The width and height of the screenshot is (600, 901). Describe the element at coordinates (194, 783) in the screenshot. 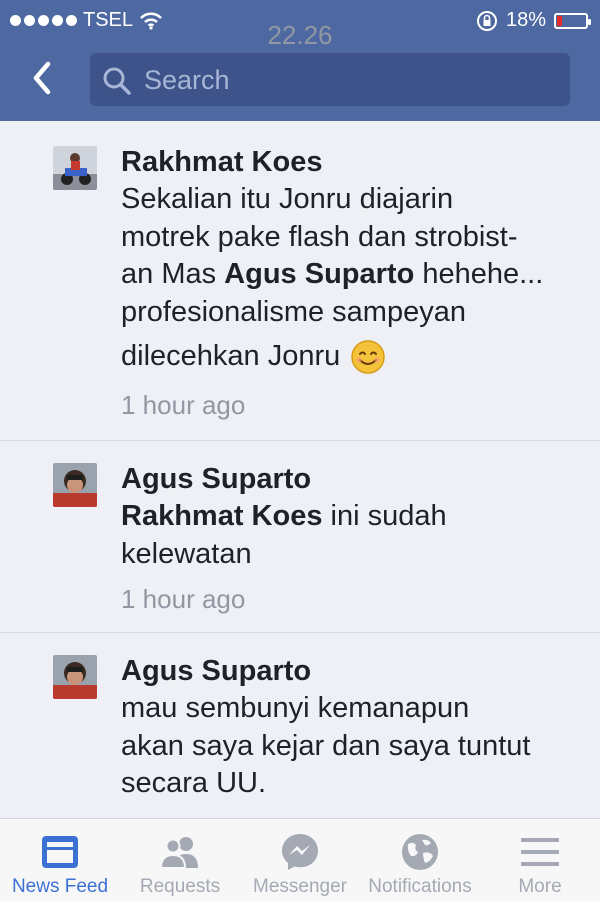

I see `comment-line: secara UU.` at that location.